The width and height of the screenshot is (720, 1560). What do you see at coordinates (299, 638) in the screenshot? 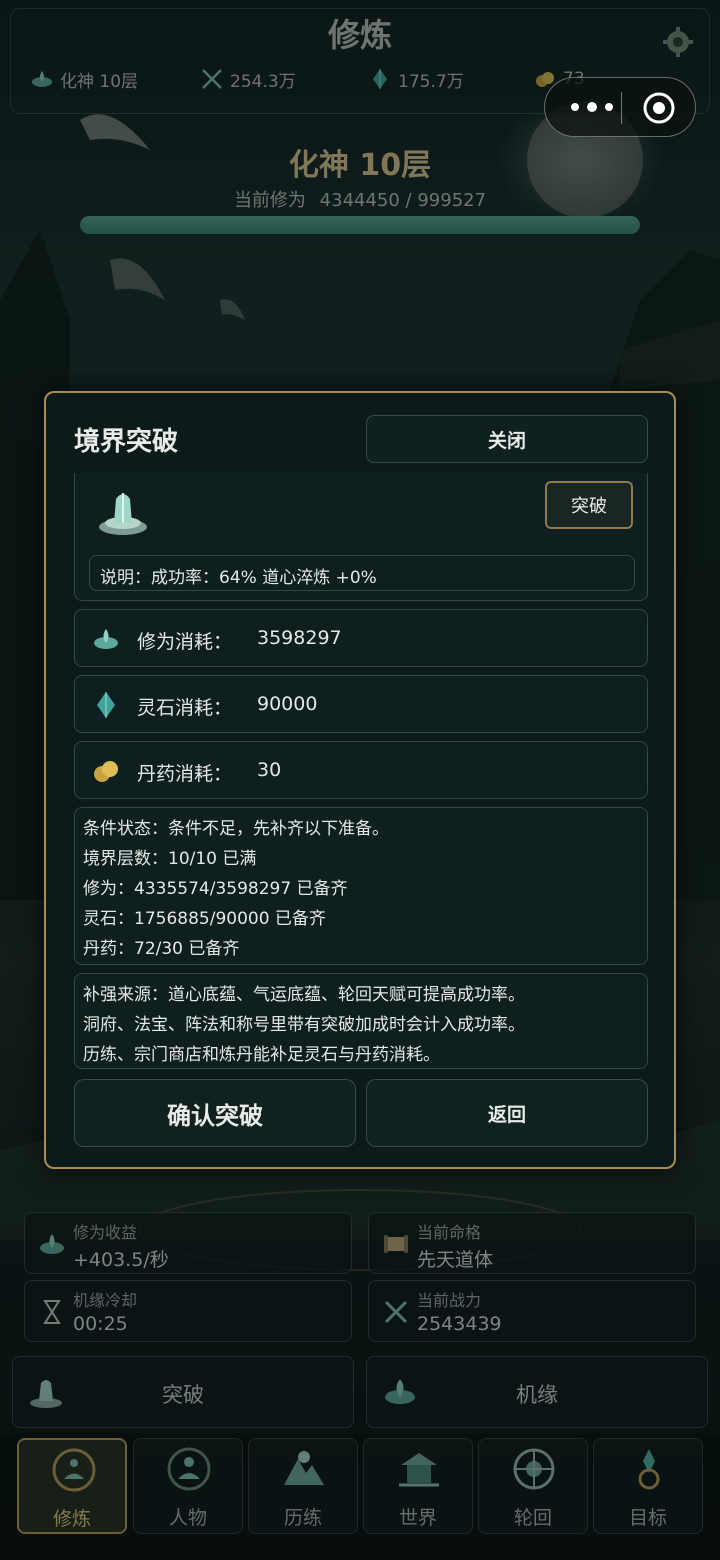
I see `cost-value: 3598297` at bounding box center [299, 638].